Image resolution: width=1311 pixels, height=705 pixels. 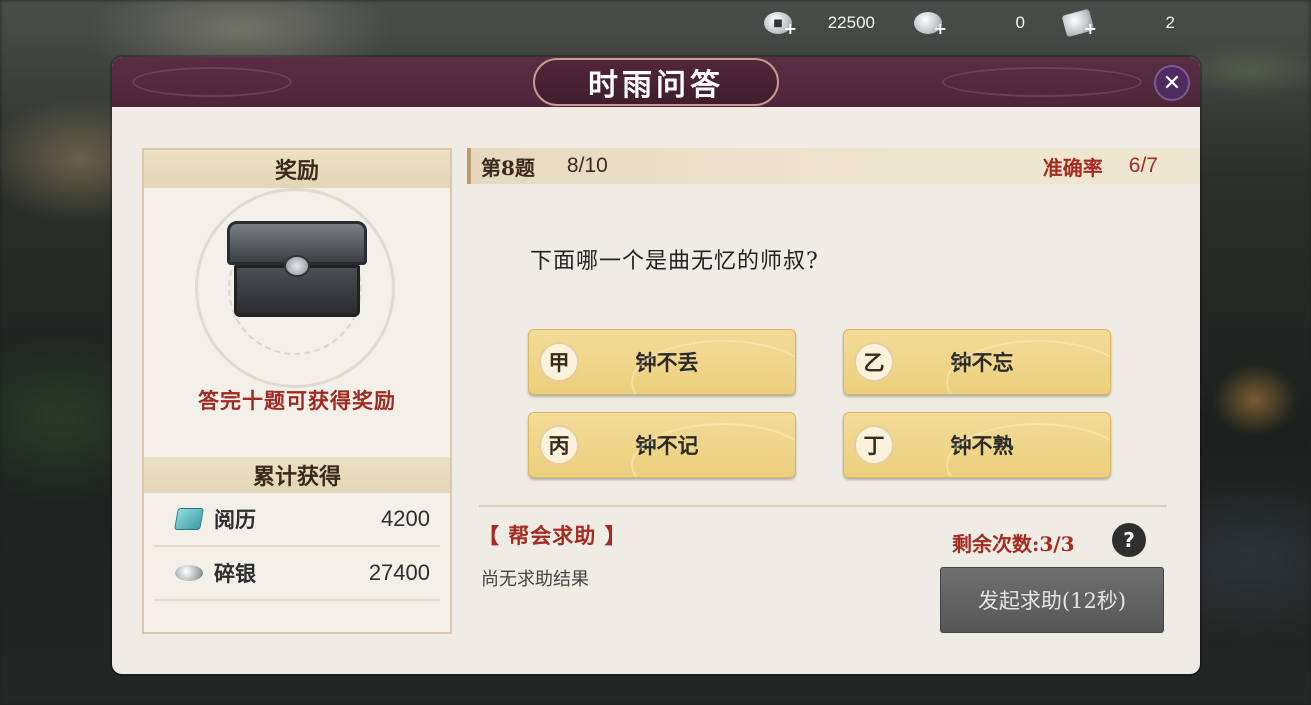 I want to click on option-c-button: 丙 钟不记, so click(x=662, y=445).